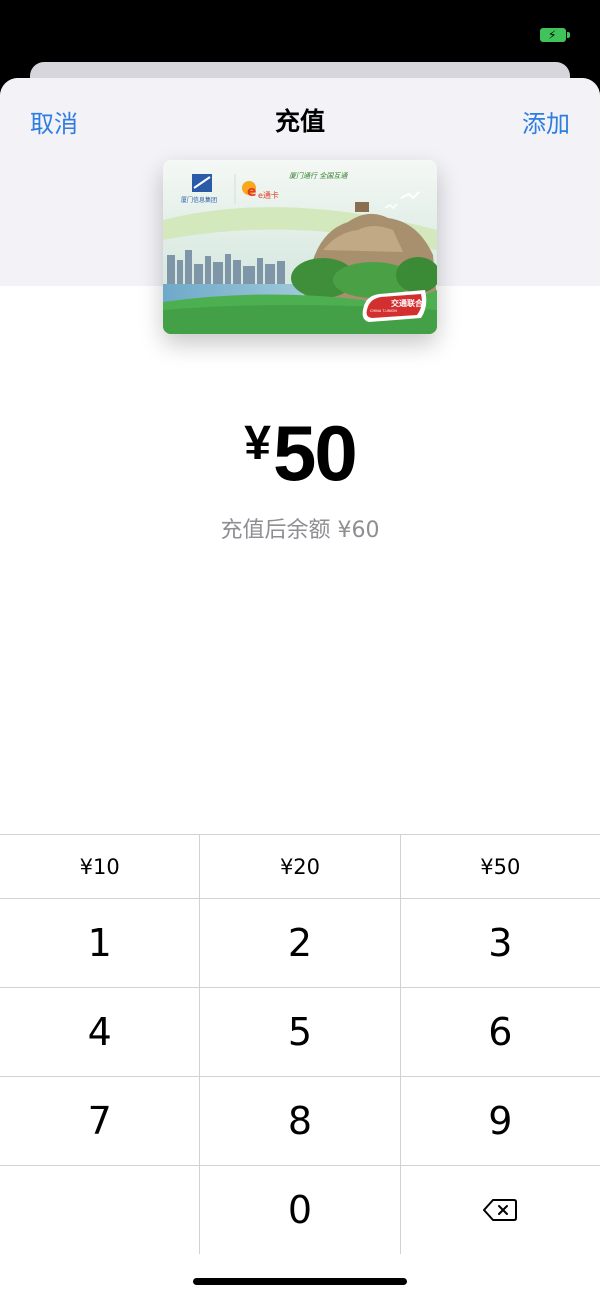  I want to click on svg-text: e, so click(252, 192).